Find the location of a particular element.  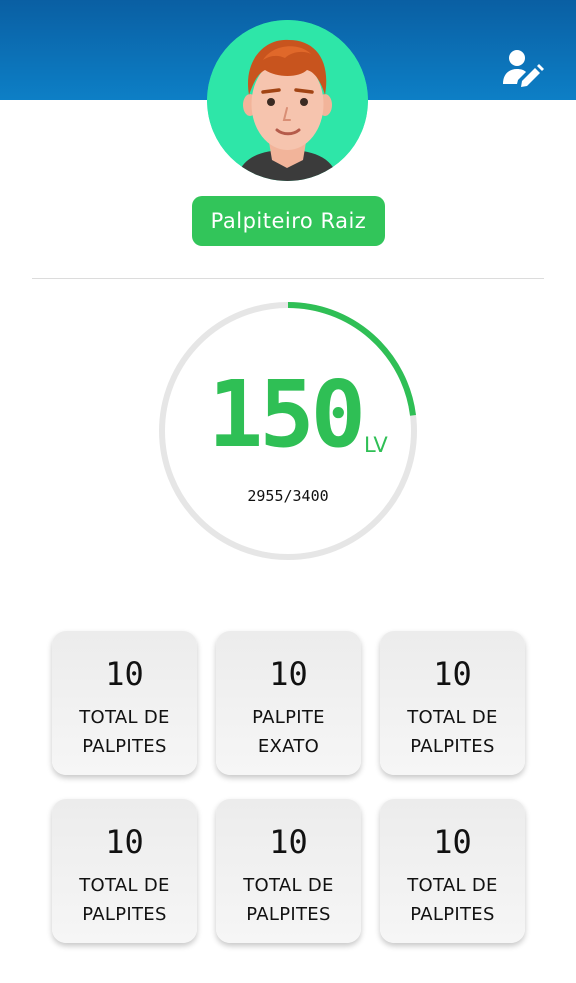

level-value: 150 is located at coordinates (286, 414).